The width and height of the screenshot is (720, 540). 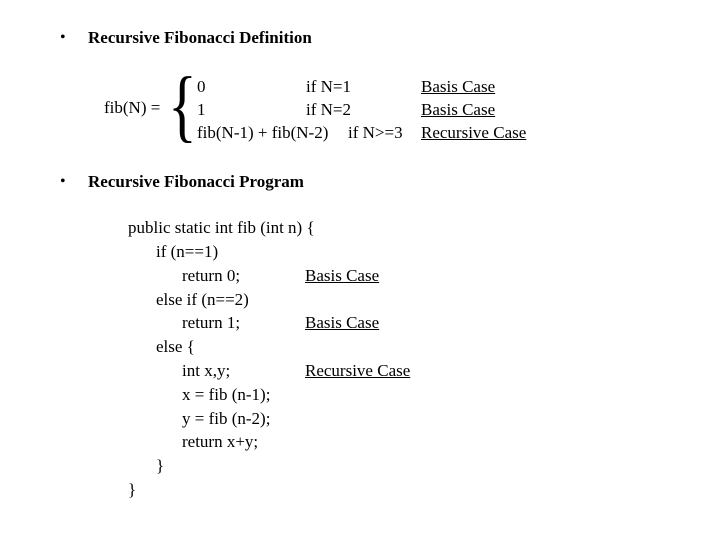 What do you see at coordinates (201, 109) in the screenshot?
I see `case-value: 1` at bounding box center [201, 109].